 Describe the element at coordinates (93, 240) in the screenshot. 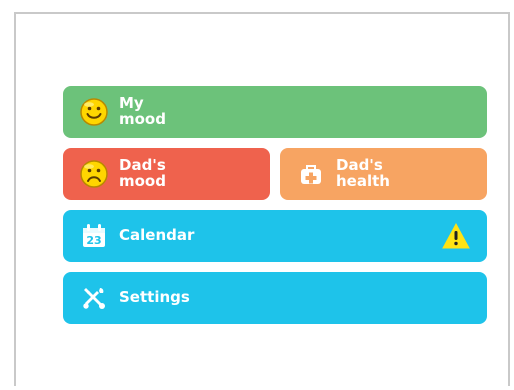

I see `calendar-day-text: 23` at that location.